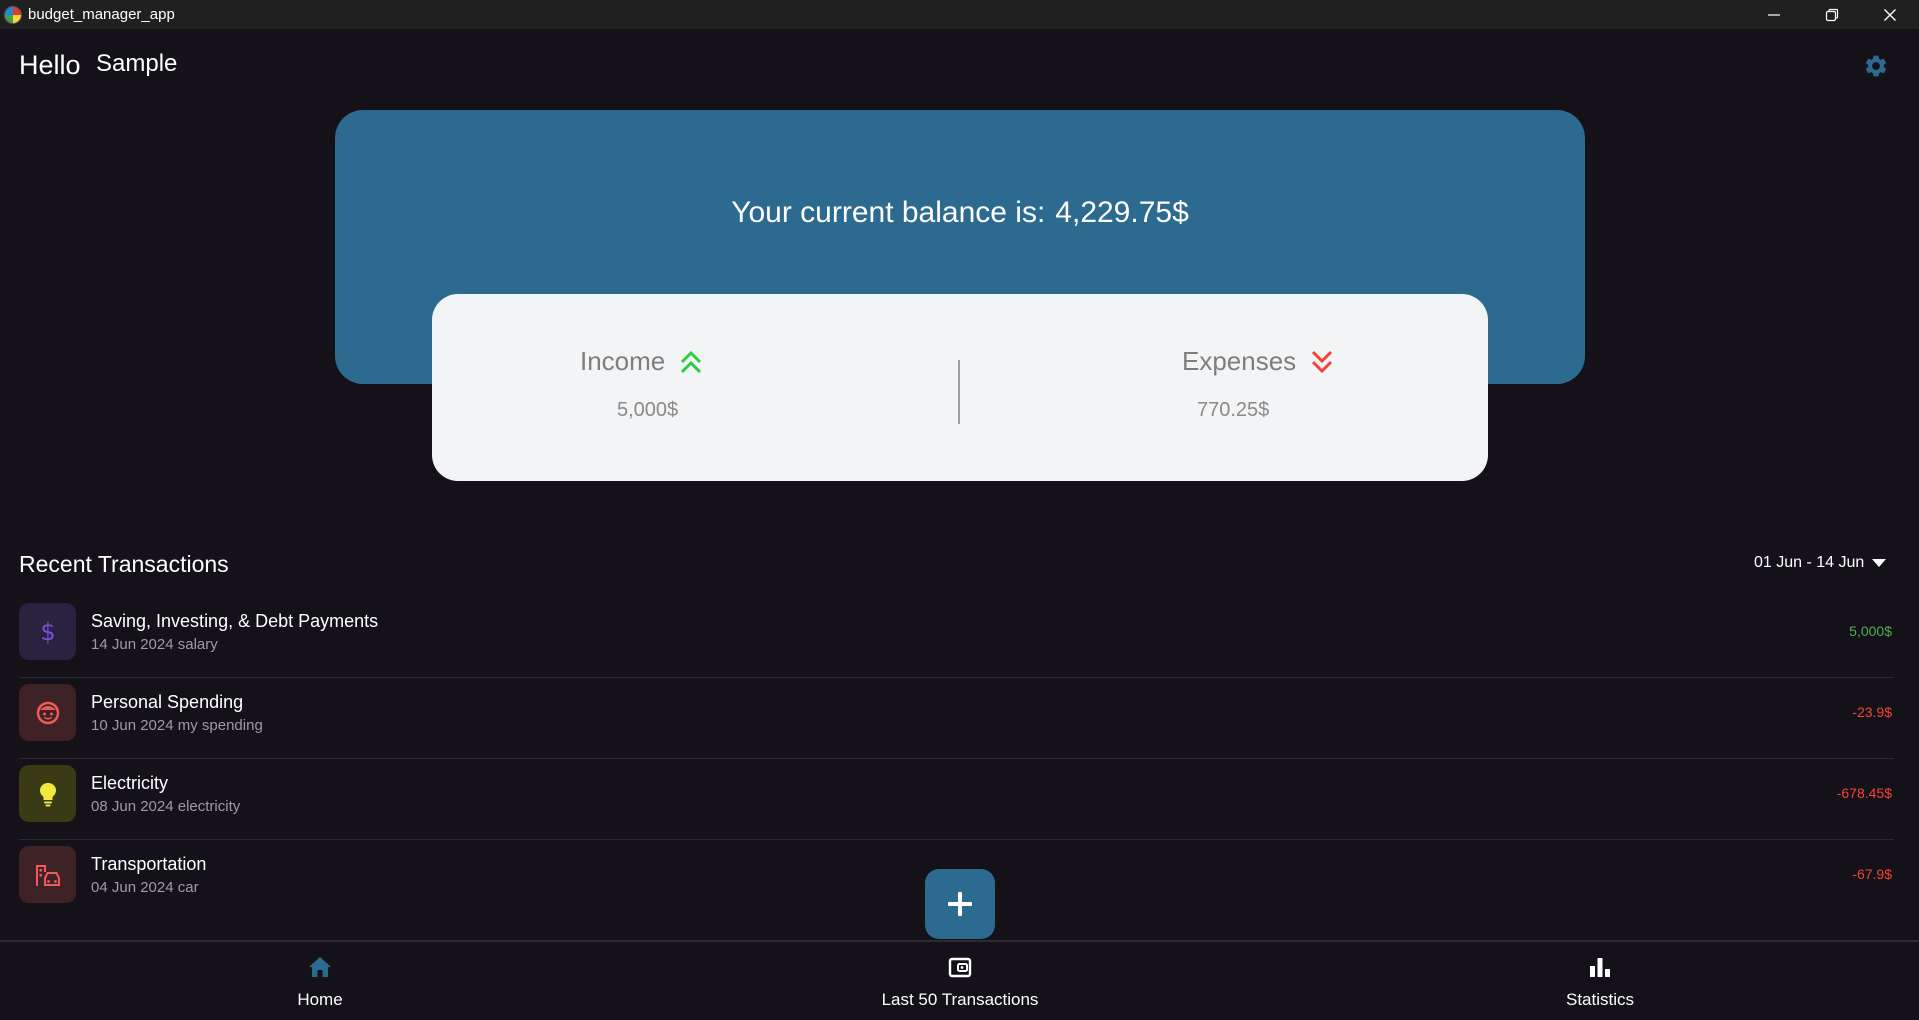 Image resolution: width=1919 pixels, height=1020 pixels. What do you see at coordinates (1239, 361) in the screenshot?
I see `expenses-label: Expenses` at bounding box center [1239, 361].